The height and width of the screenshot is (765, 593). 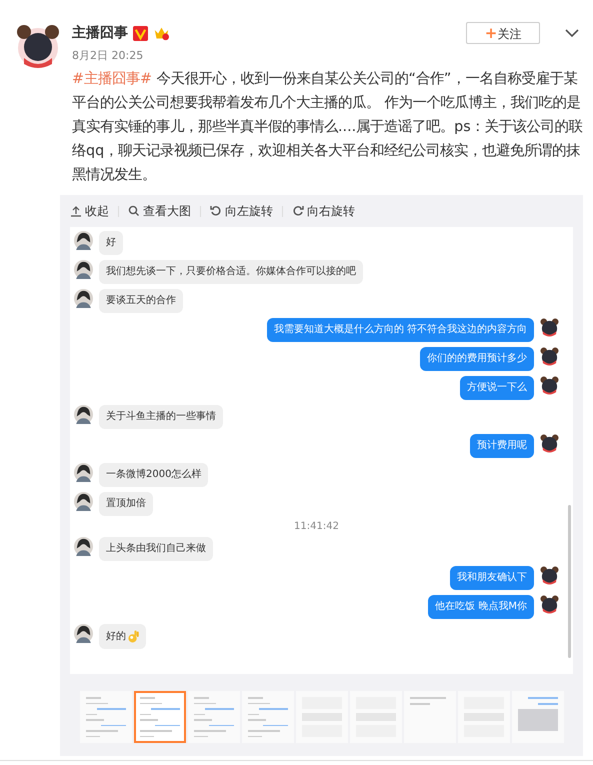 What do you see at coordinates (327, 127) in the screenshot?
I see `post-text: #主播囧事# 今天很开心，收到一份来自某公关公司的“合作”，一名自称受雇于某平台的公关公司想要我帮着发布几个大主播的瓜。 作为一个吃瓜博主，我们吃的是真实有实锤的事儿，那些半真半假的事情么....属于造谣了吧。ps：关于该公司的联络qq，聊天记录视频已保存，欢迎相关各大平台和经纪公司核实，也避免所谓的抹黑情况发生。` at bounding box center [327, 127].